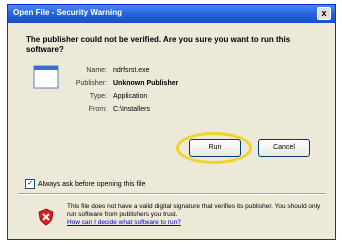  Describe the element at coordinates (131, 109) in the screenshot. I see `from-value: C:\Installers` at that location.